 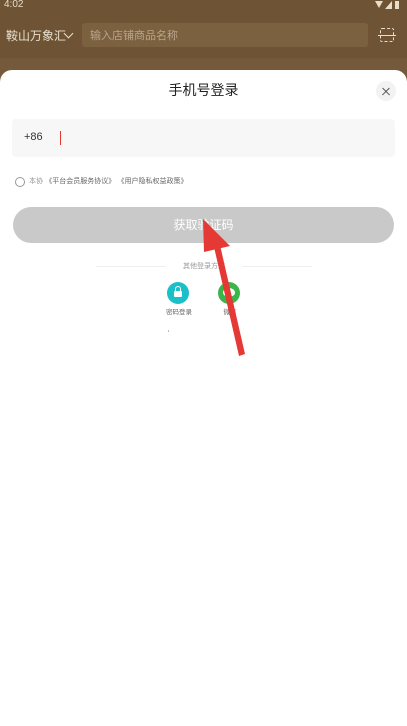 I want to click on lock-icon, so click(x=178, y=294).